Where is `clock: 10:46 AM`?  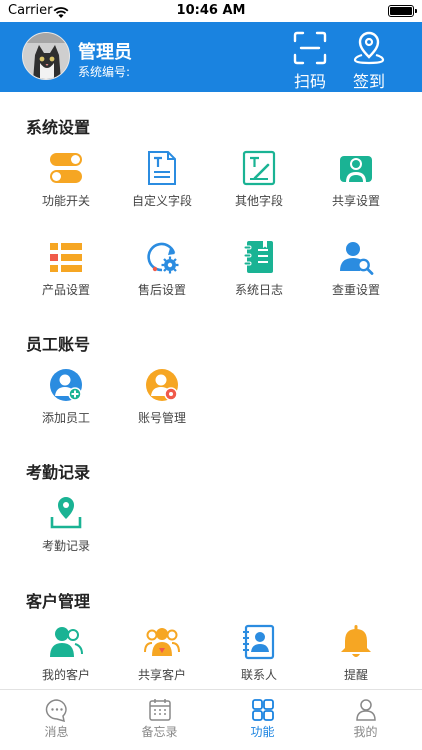 clock: 10:46 AM is located at coordinates (211, 10).